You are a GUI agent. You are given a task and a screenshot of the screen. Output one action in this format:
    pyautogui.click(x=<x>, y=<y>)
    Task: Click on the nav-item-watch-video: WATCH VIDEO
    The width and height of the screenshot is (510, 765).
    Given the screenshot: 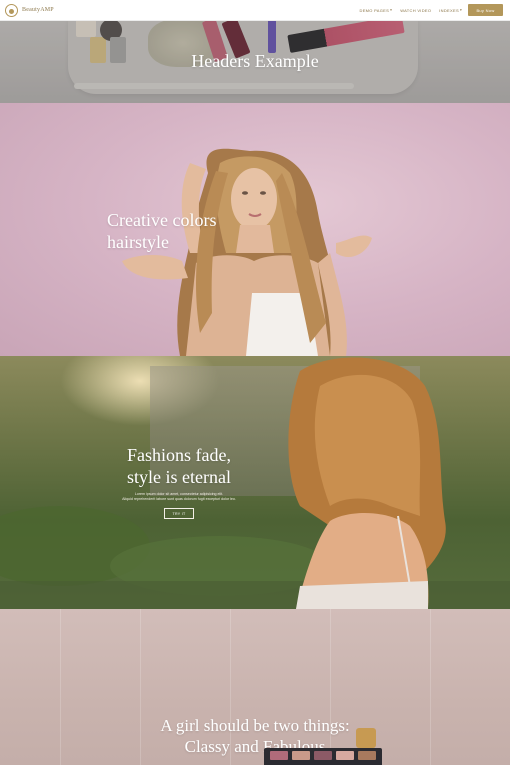 What is the action you would take?
    pyautogui.click(x=415, y=10)
    